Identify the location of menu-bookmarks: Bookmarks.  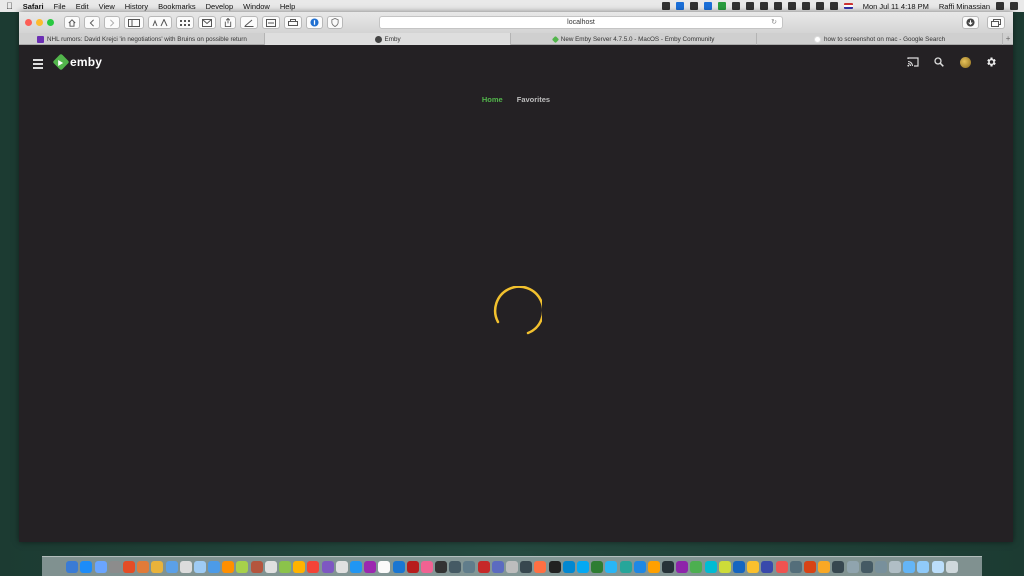
(177, 6).